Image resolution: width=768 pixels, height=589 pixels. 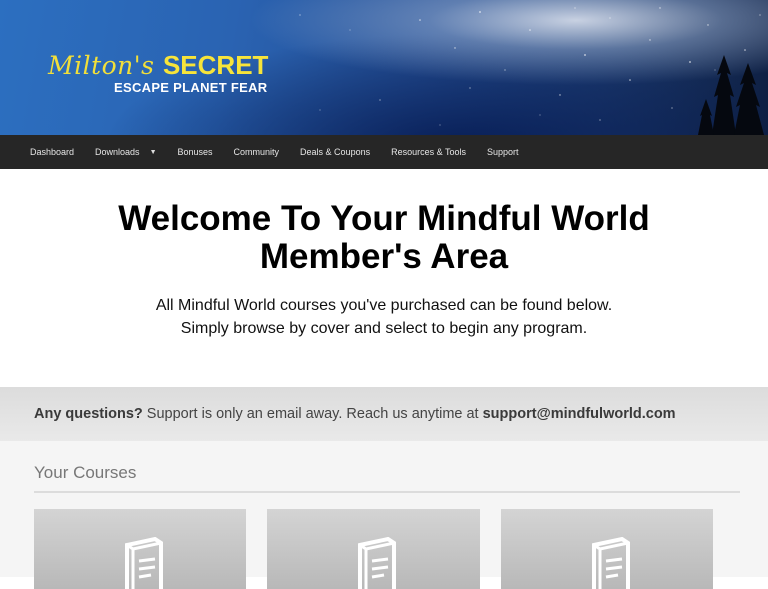 What do you see at coordinates (387, 492) in the screenshot?
I see `courses-divider` at bounding box center [387, 492].